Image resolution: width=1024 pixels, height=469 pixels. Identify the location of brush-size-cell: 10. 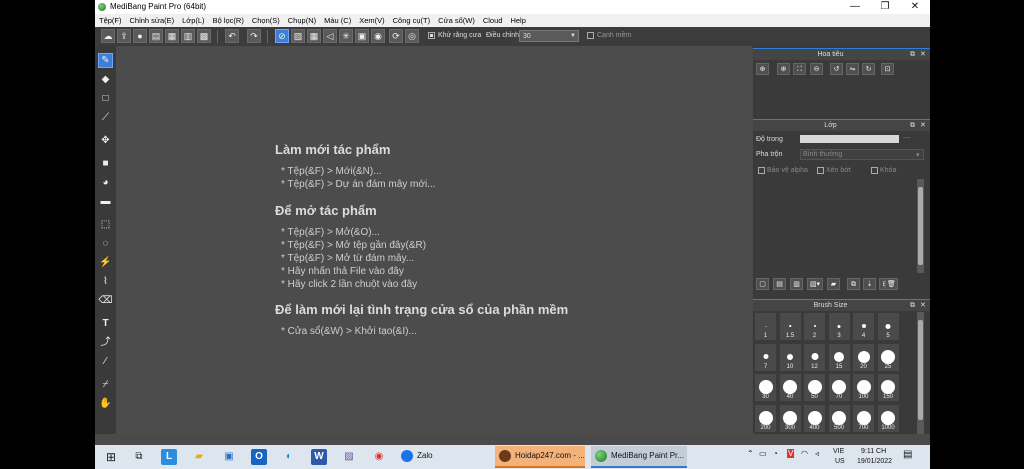
(790, 357).